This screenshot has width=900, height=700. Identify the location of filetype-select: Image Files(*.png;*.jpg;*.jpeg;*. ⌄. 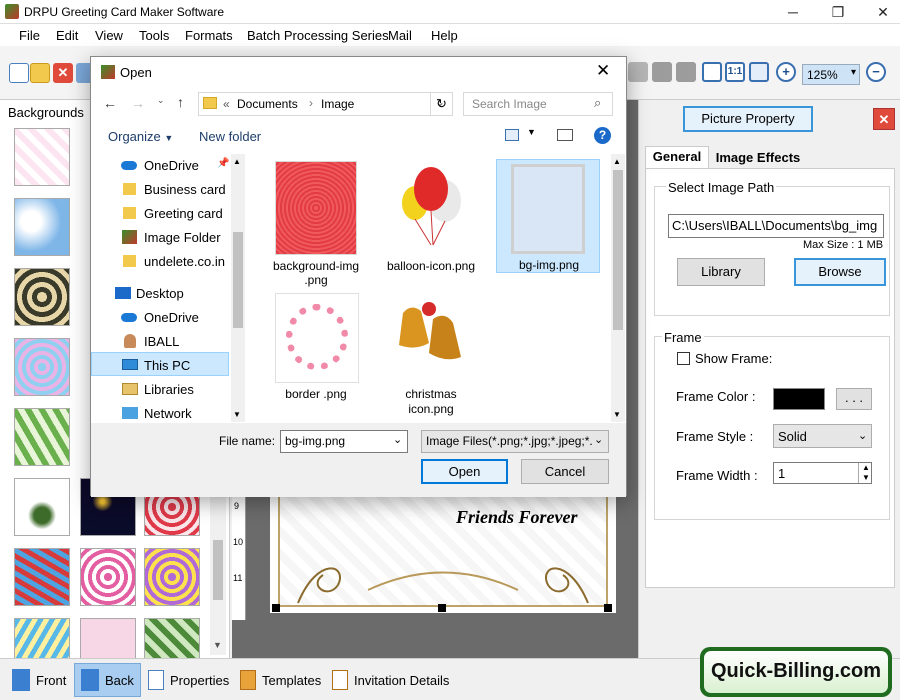
(515, 441).